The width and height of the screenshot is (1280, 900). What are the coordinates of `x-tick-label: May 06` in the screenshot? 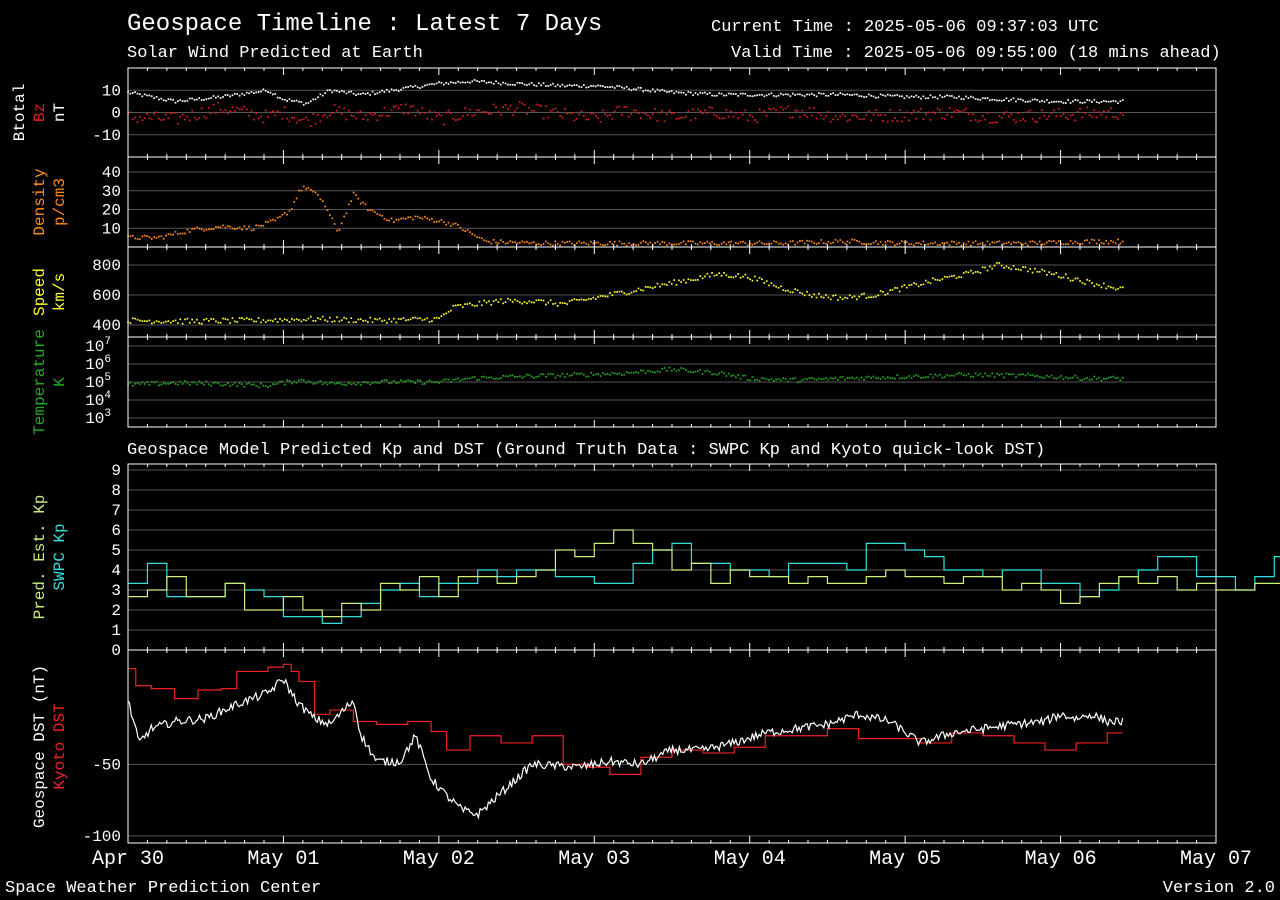 It's located at (1061, 859).